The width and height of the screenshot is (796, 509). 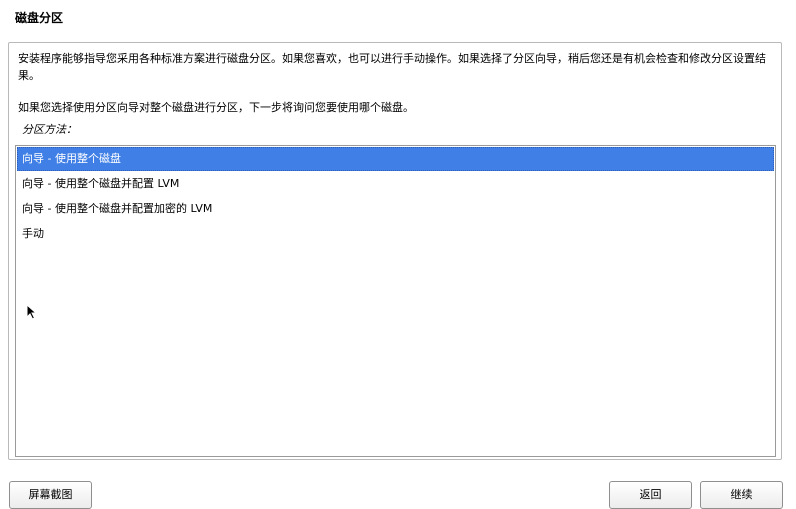 I want to click on partition-method-label: 分区方法：, so click(x=49, y=129).